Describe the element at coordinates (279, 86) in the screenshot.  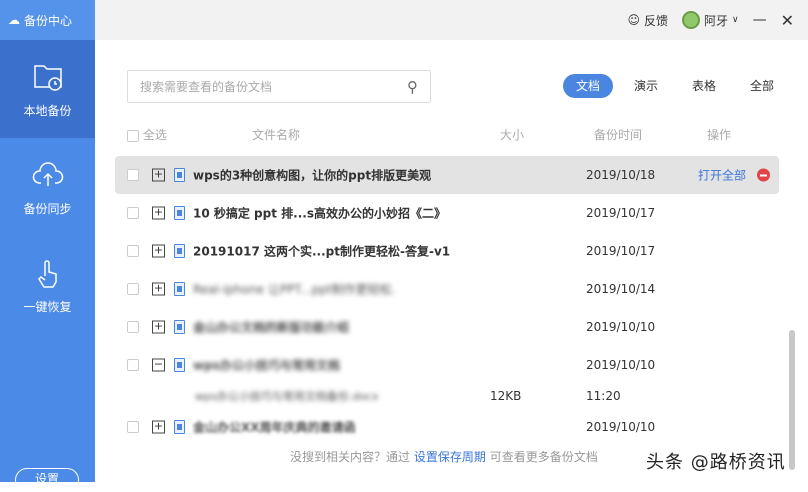
I see `search-input: 搜索需要查看的备份文档 ⚲` at that location.